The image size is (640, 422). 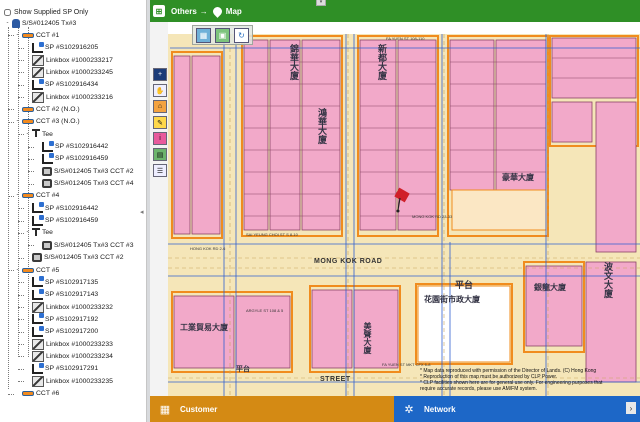 I want to click on satellite-button: ▣, so click(x=222, y=35).